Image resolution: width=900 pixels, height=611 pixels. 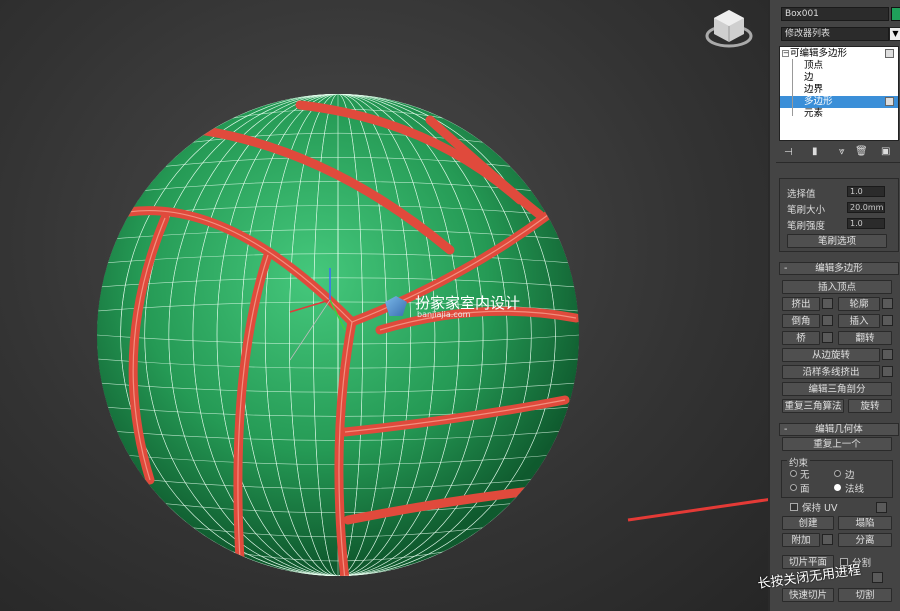 What do you see at coordinates (793, 487) in the screenshot?
I see `constraint-face-radio` at bounding box center [793, 487].